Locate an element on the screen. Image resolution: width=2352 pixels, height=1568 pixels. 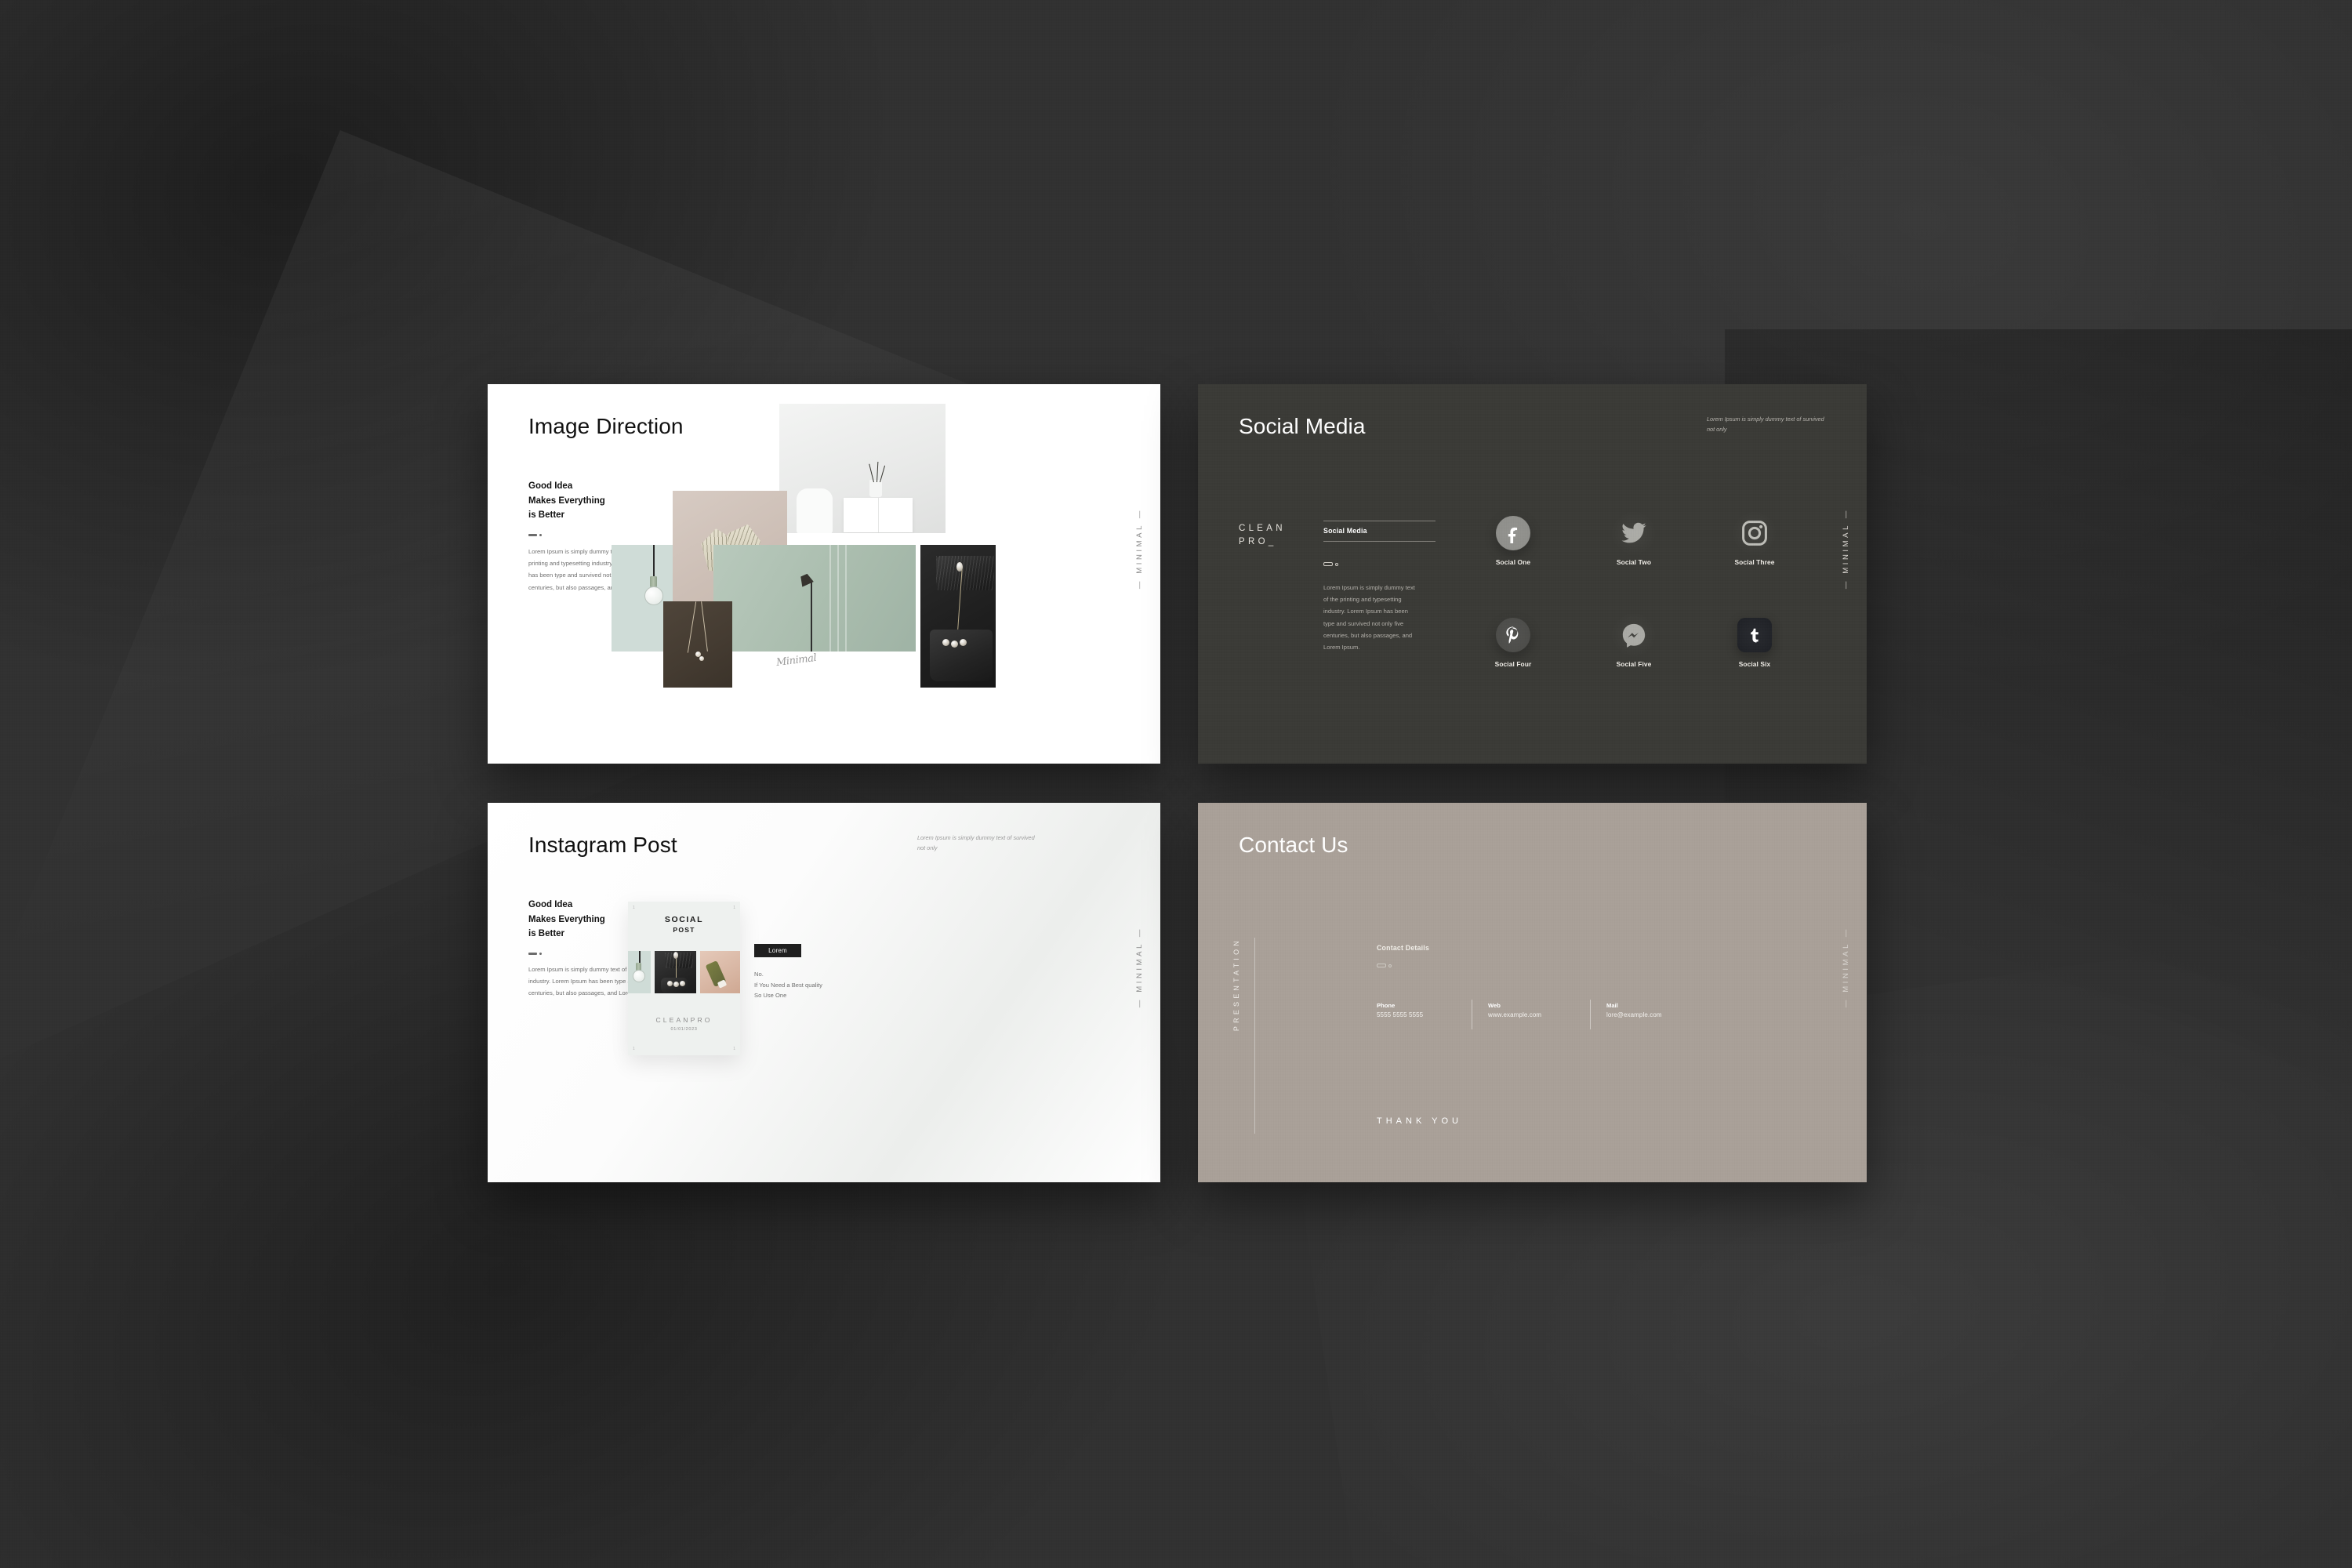
closing-message: THANK YOU is located at coordinates (1419, 1121).